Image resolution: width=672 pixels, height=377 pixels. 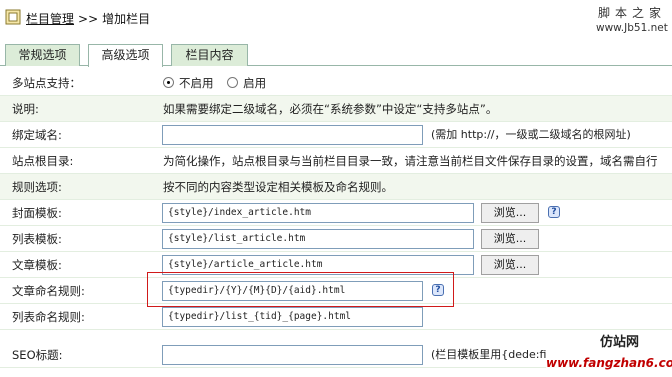 I want to click on tab-content: 栏目内容, so click(x=209, y=55).